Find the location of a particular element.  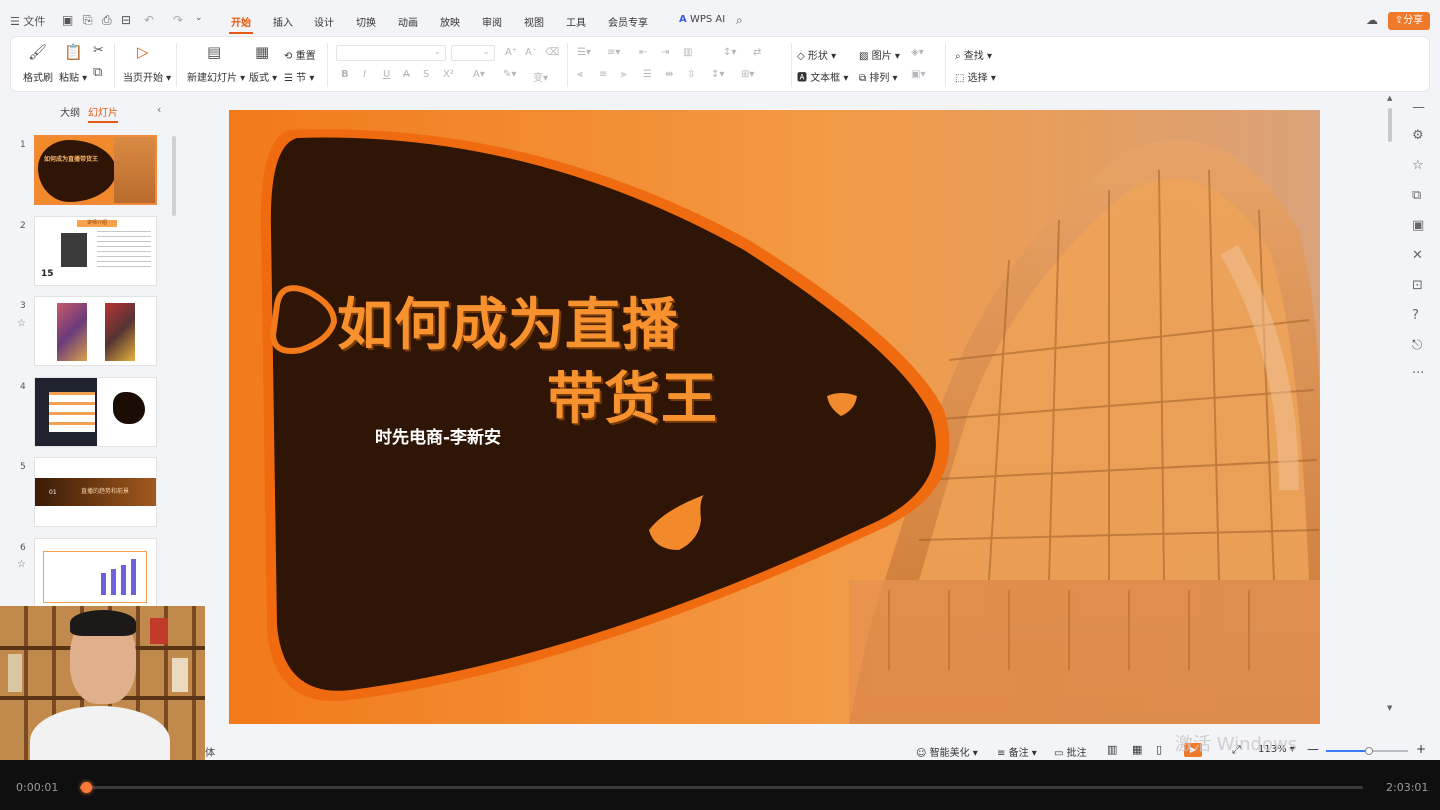

align-left-icon: ⫷ is located at coordinates (580, 74).